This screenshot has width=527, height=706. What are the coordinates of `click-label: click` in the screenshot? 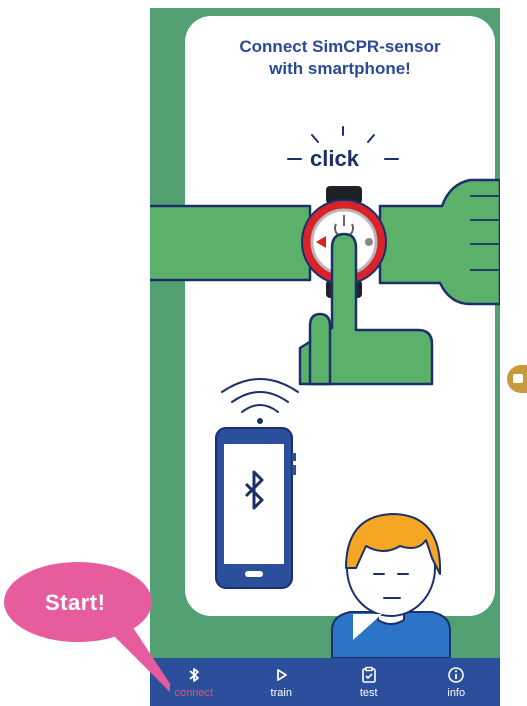 It's located at (334, 158).